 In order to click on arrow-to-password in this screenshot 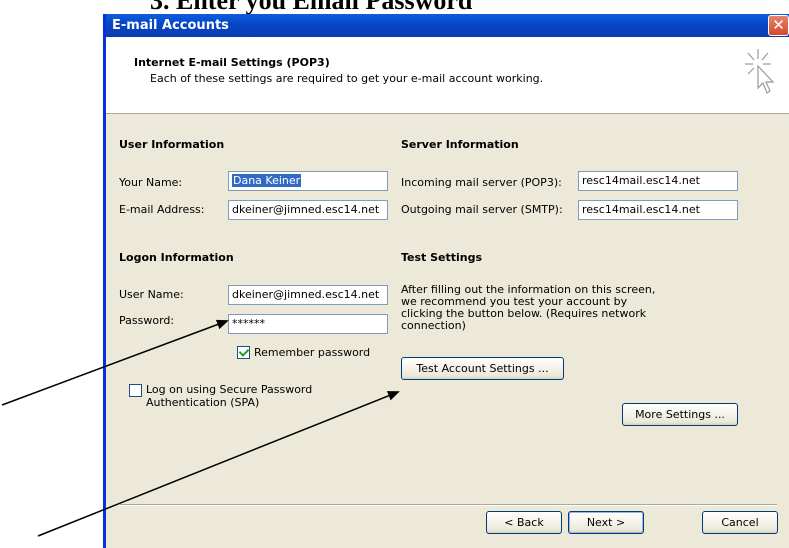, I will do `click(115, 362)`.